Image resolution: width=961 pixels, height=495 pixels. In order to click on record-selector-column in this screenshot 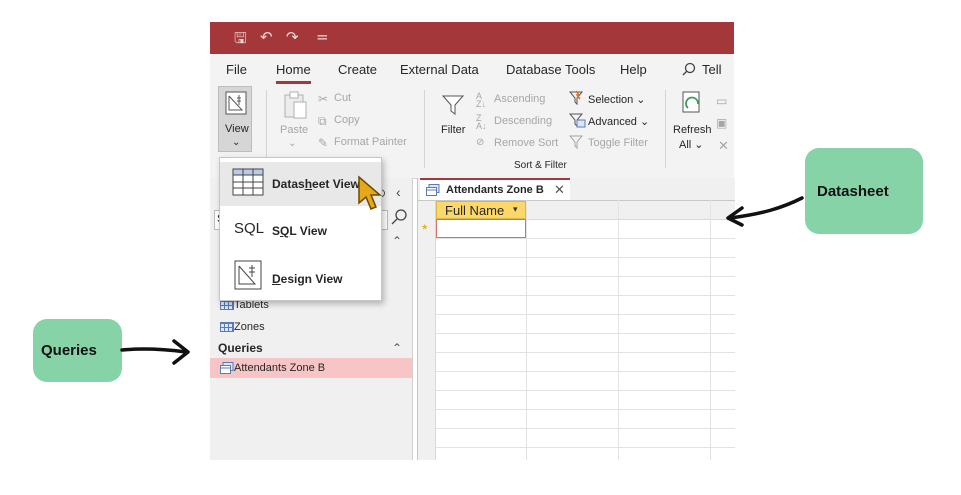, I will do `click(427, 330)`.